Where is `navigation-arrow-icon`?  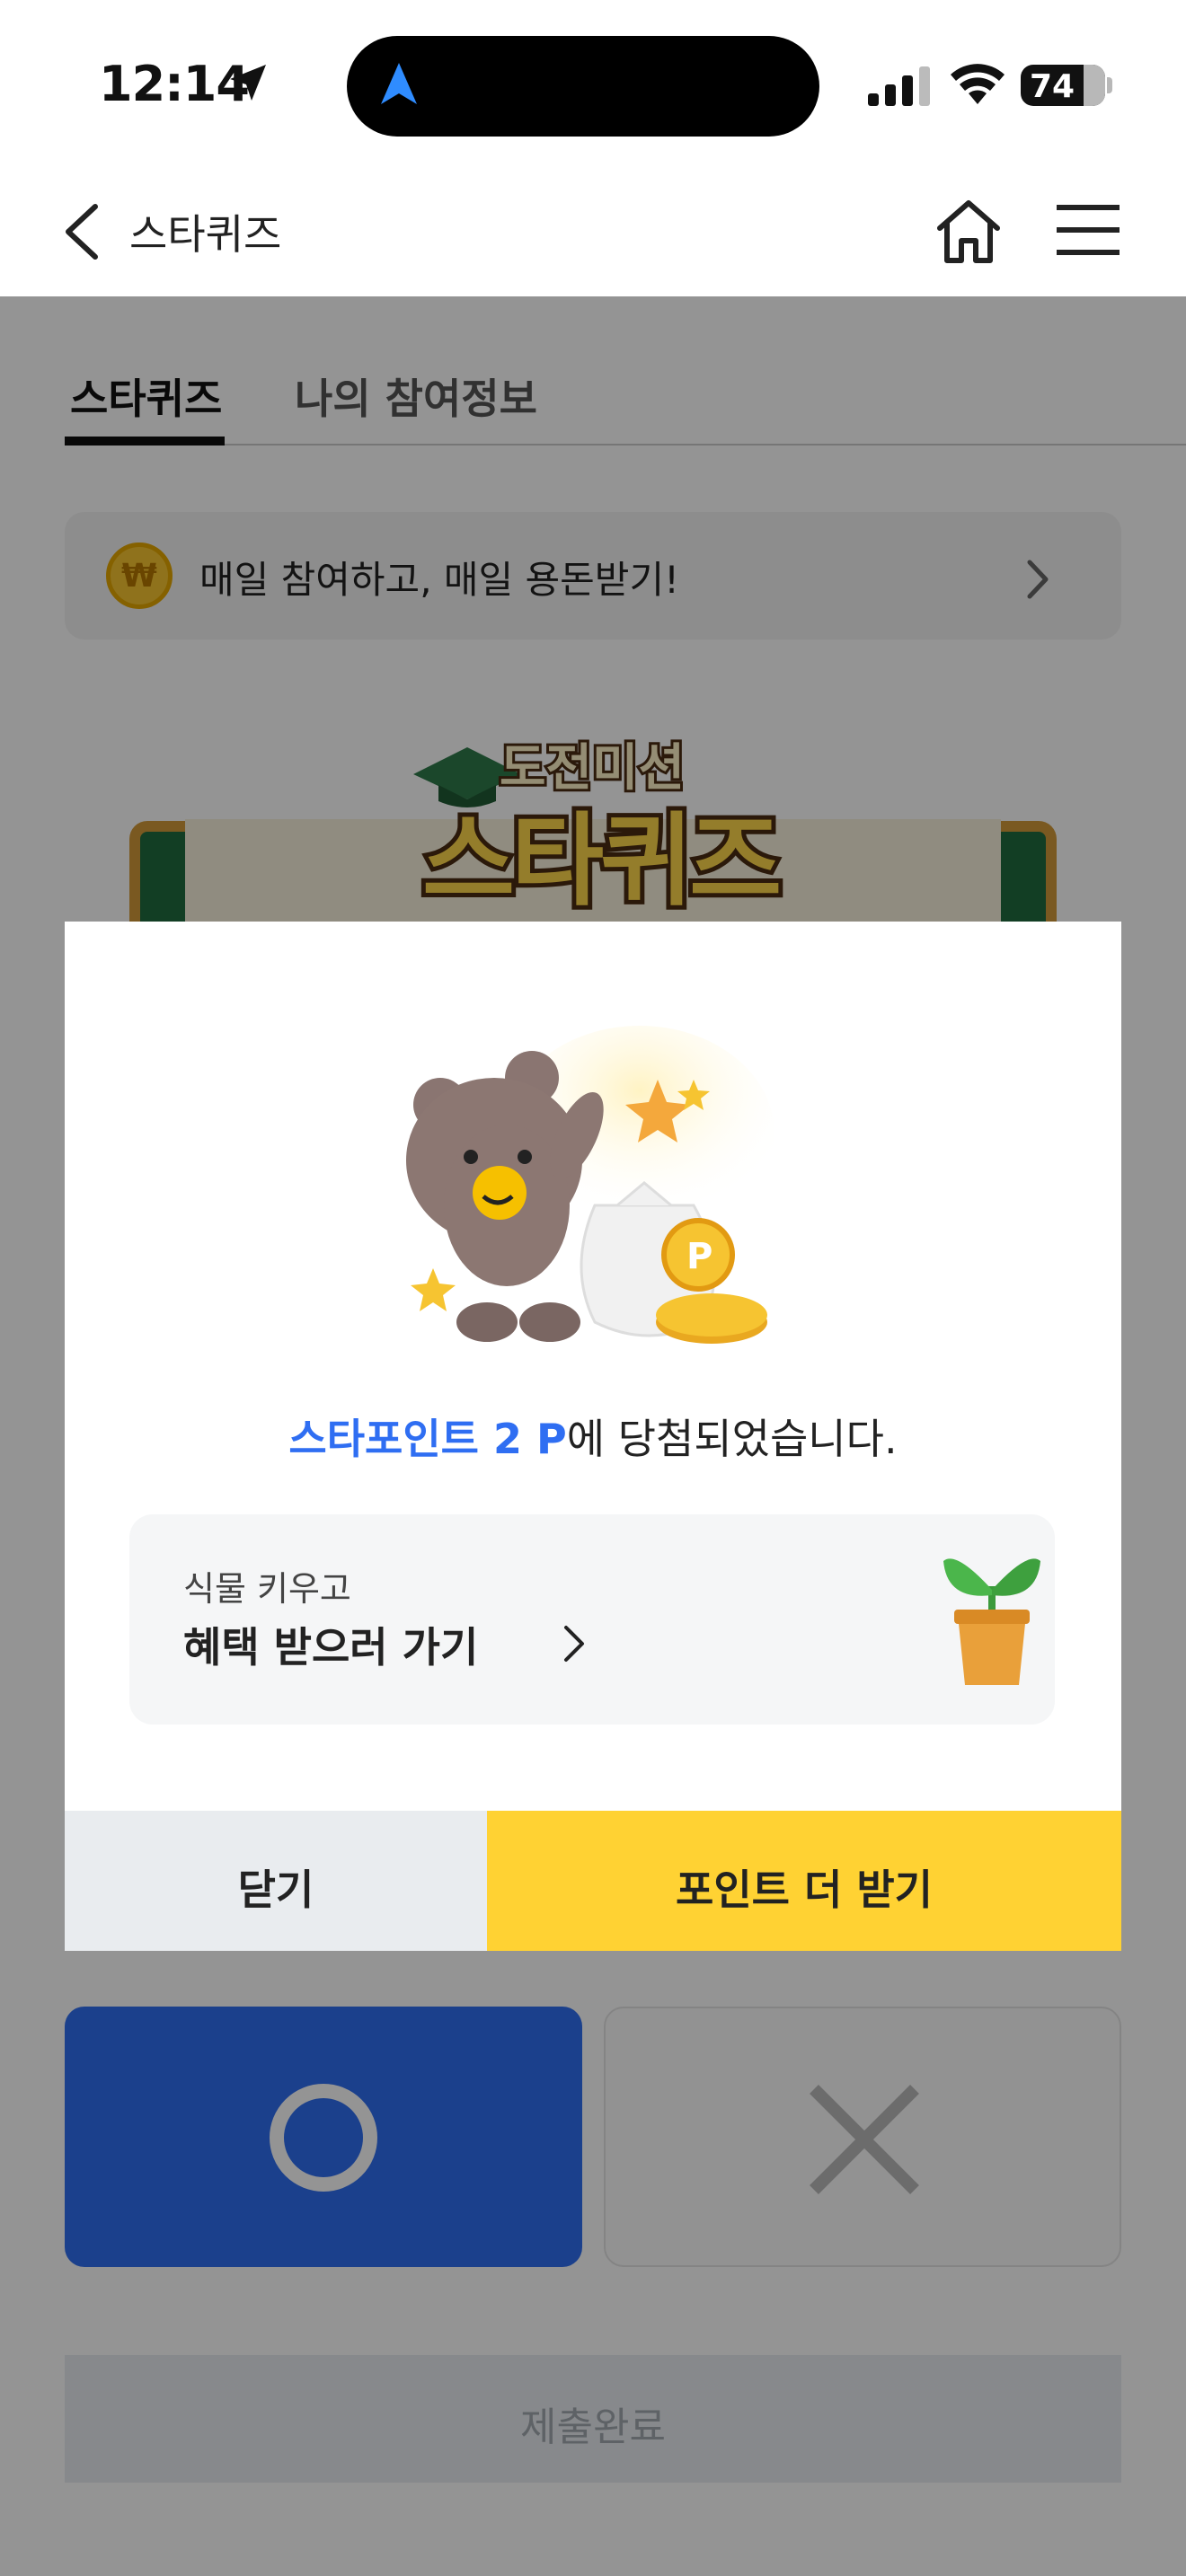 navigation-arrow-icon is located at coordinates (399, 83).